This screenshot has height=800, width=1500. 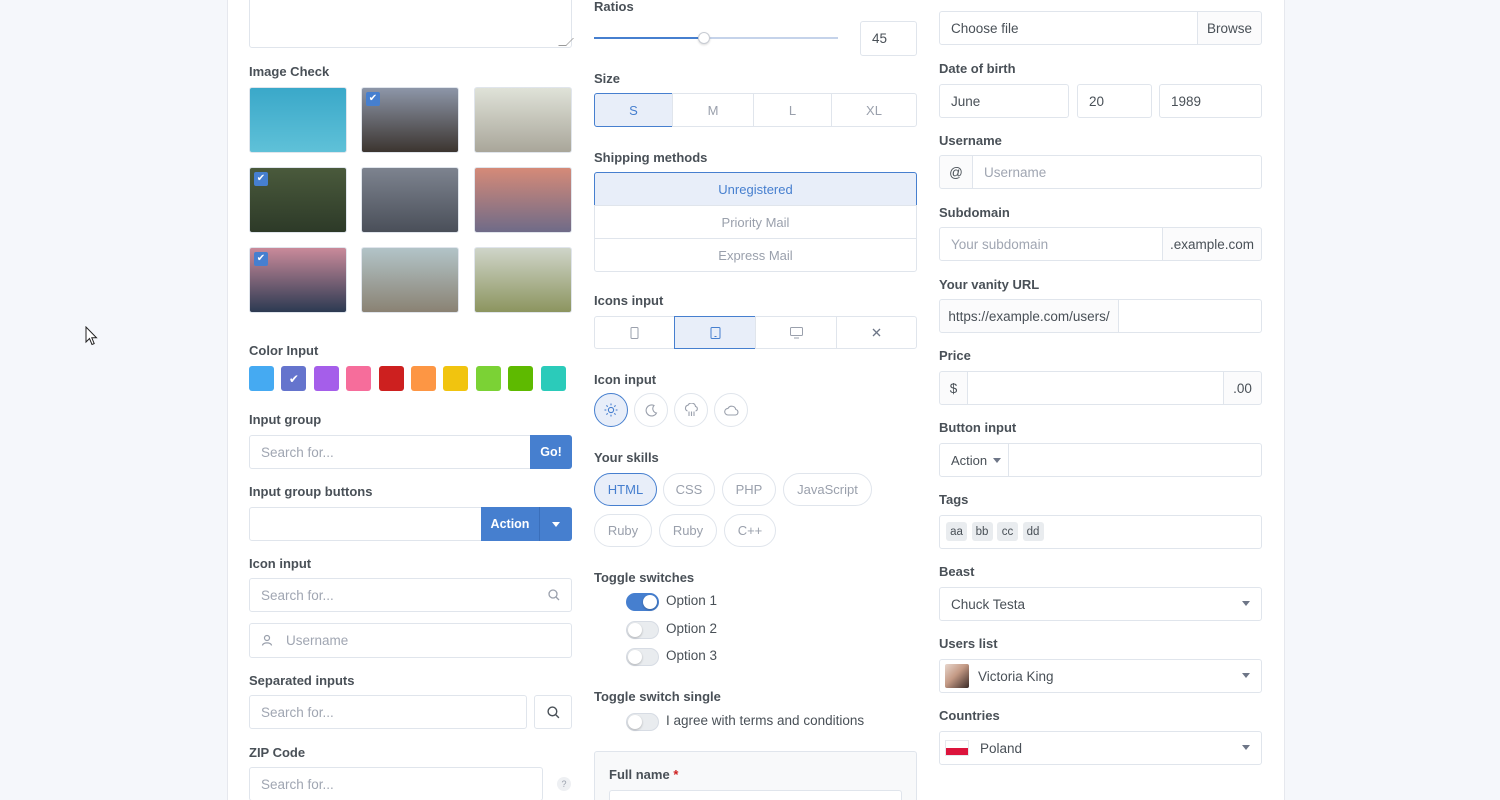 What do you see at coordinates (410, 200) in the screenshot?
I see `lake-mountains-image` at bounding box center [410, 200].